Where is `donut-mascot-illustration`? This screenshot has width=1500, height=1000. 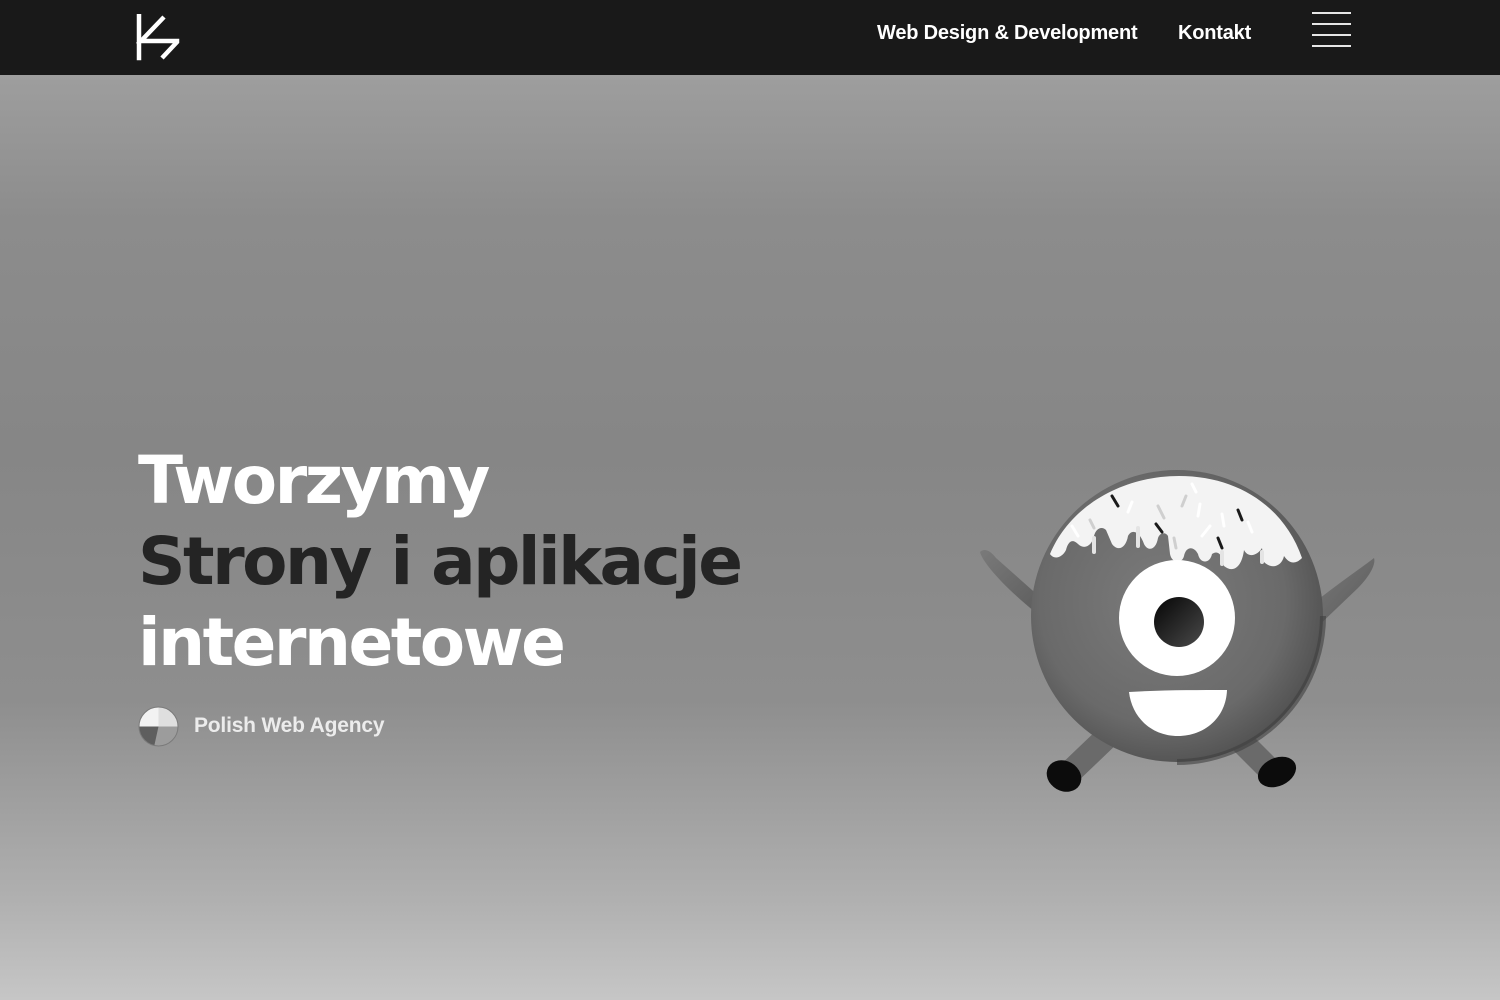 donut-mascot-illustration is located at coordinates (1177, 631).